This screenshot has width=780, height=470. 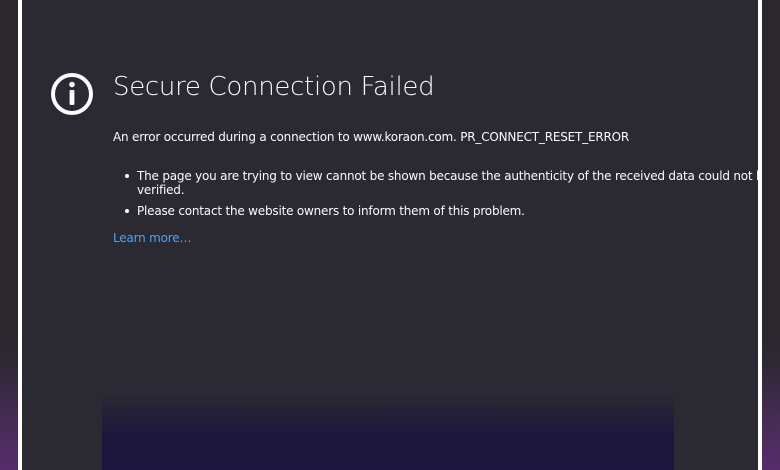 I want to click on backdrop-glow-right, so click(x=771, y=415).